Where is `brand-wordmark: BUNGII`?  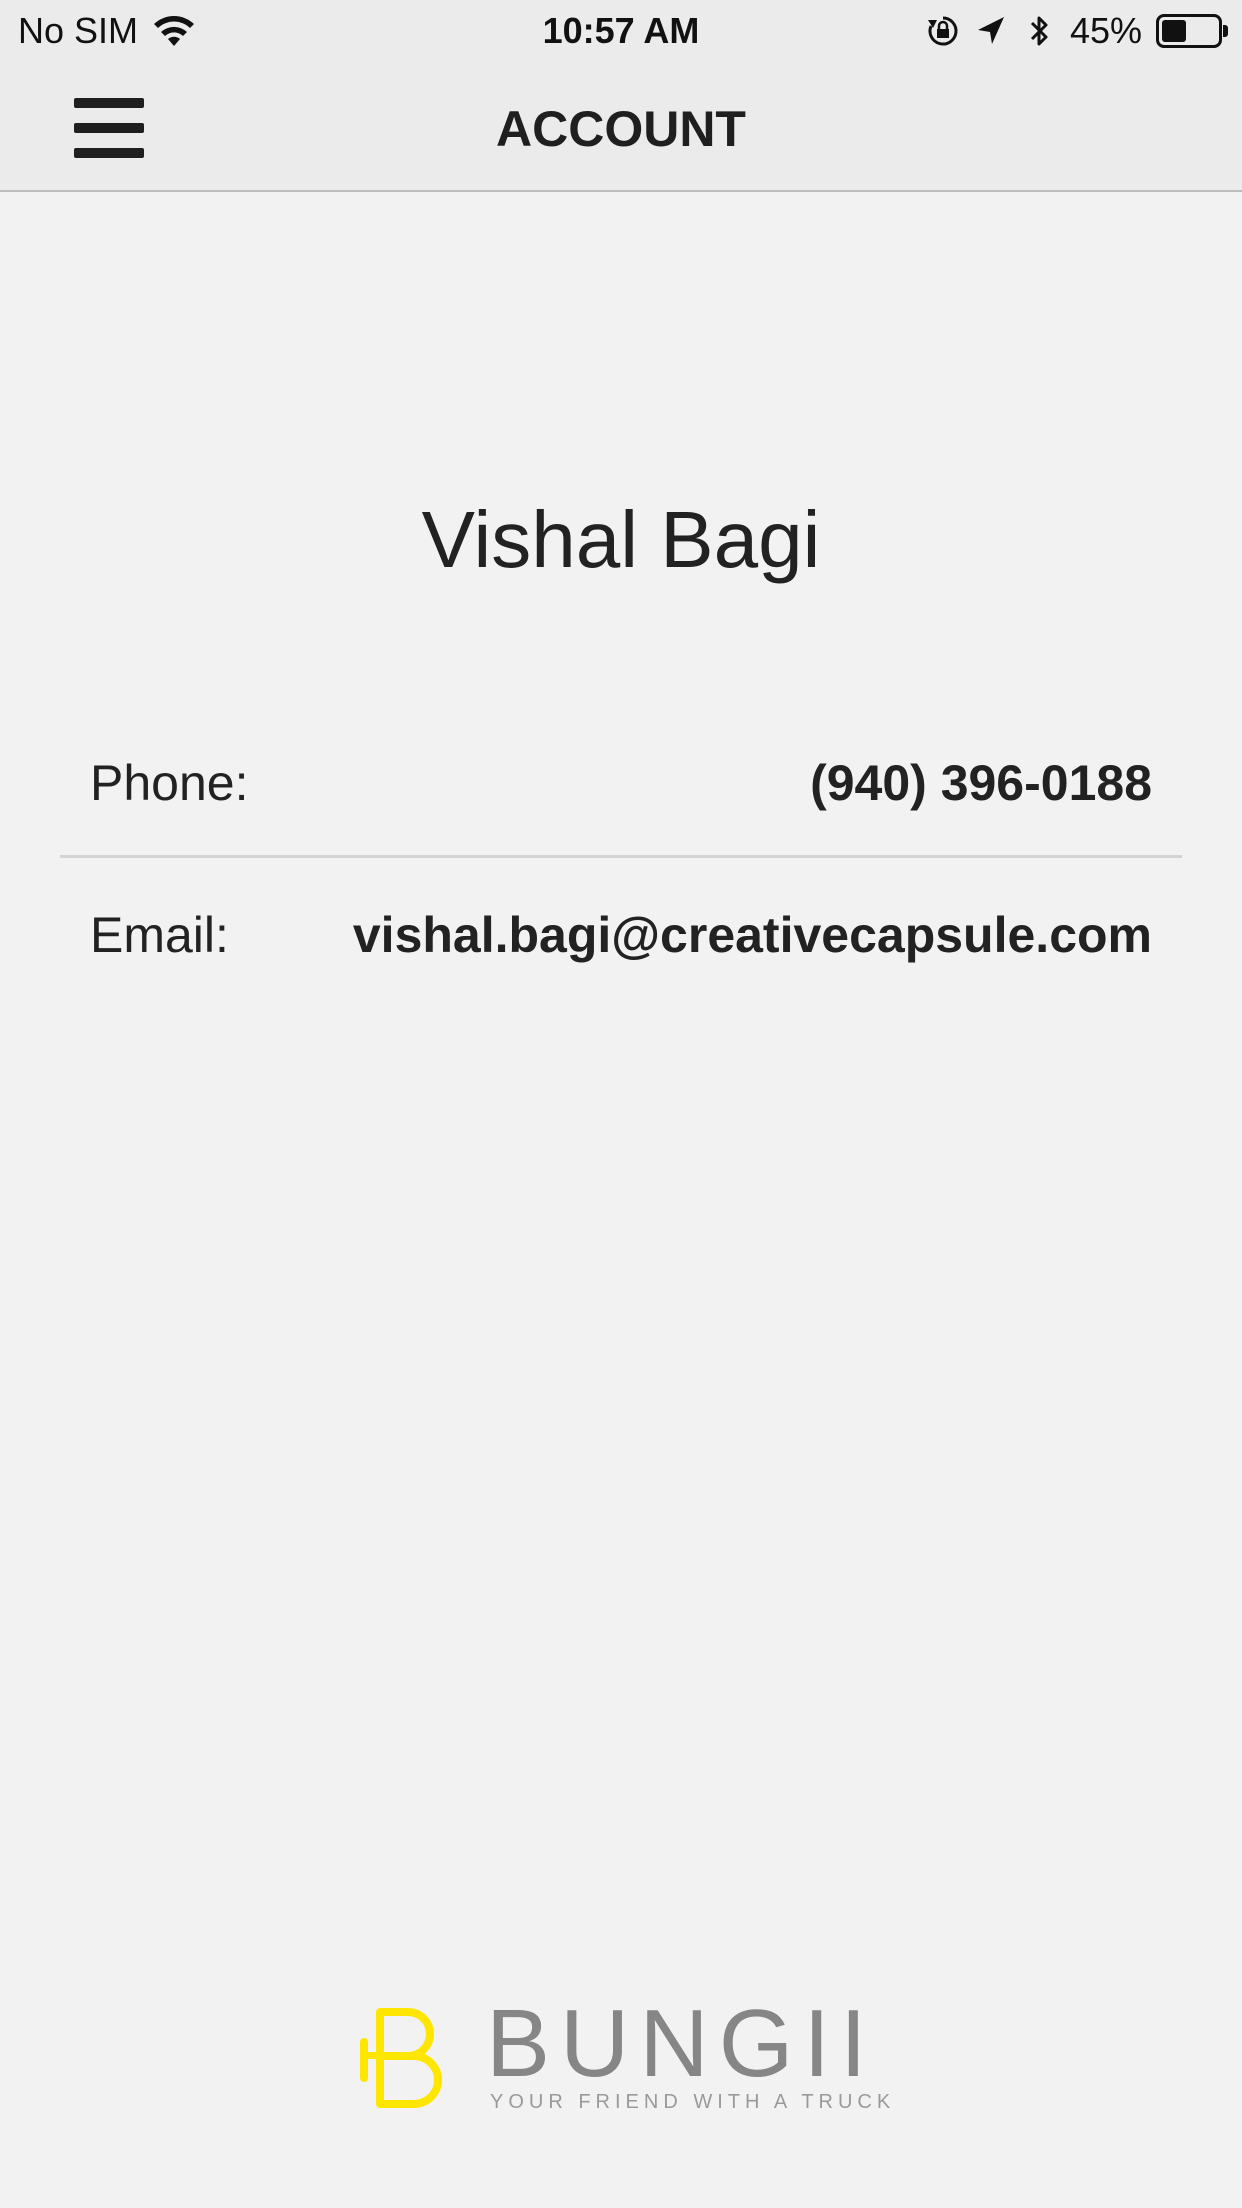
brand-wordmark: BUNGII is located at coordinates (681, 2043).